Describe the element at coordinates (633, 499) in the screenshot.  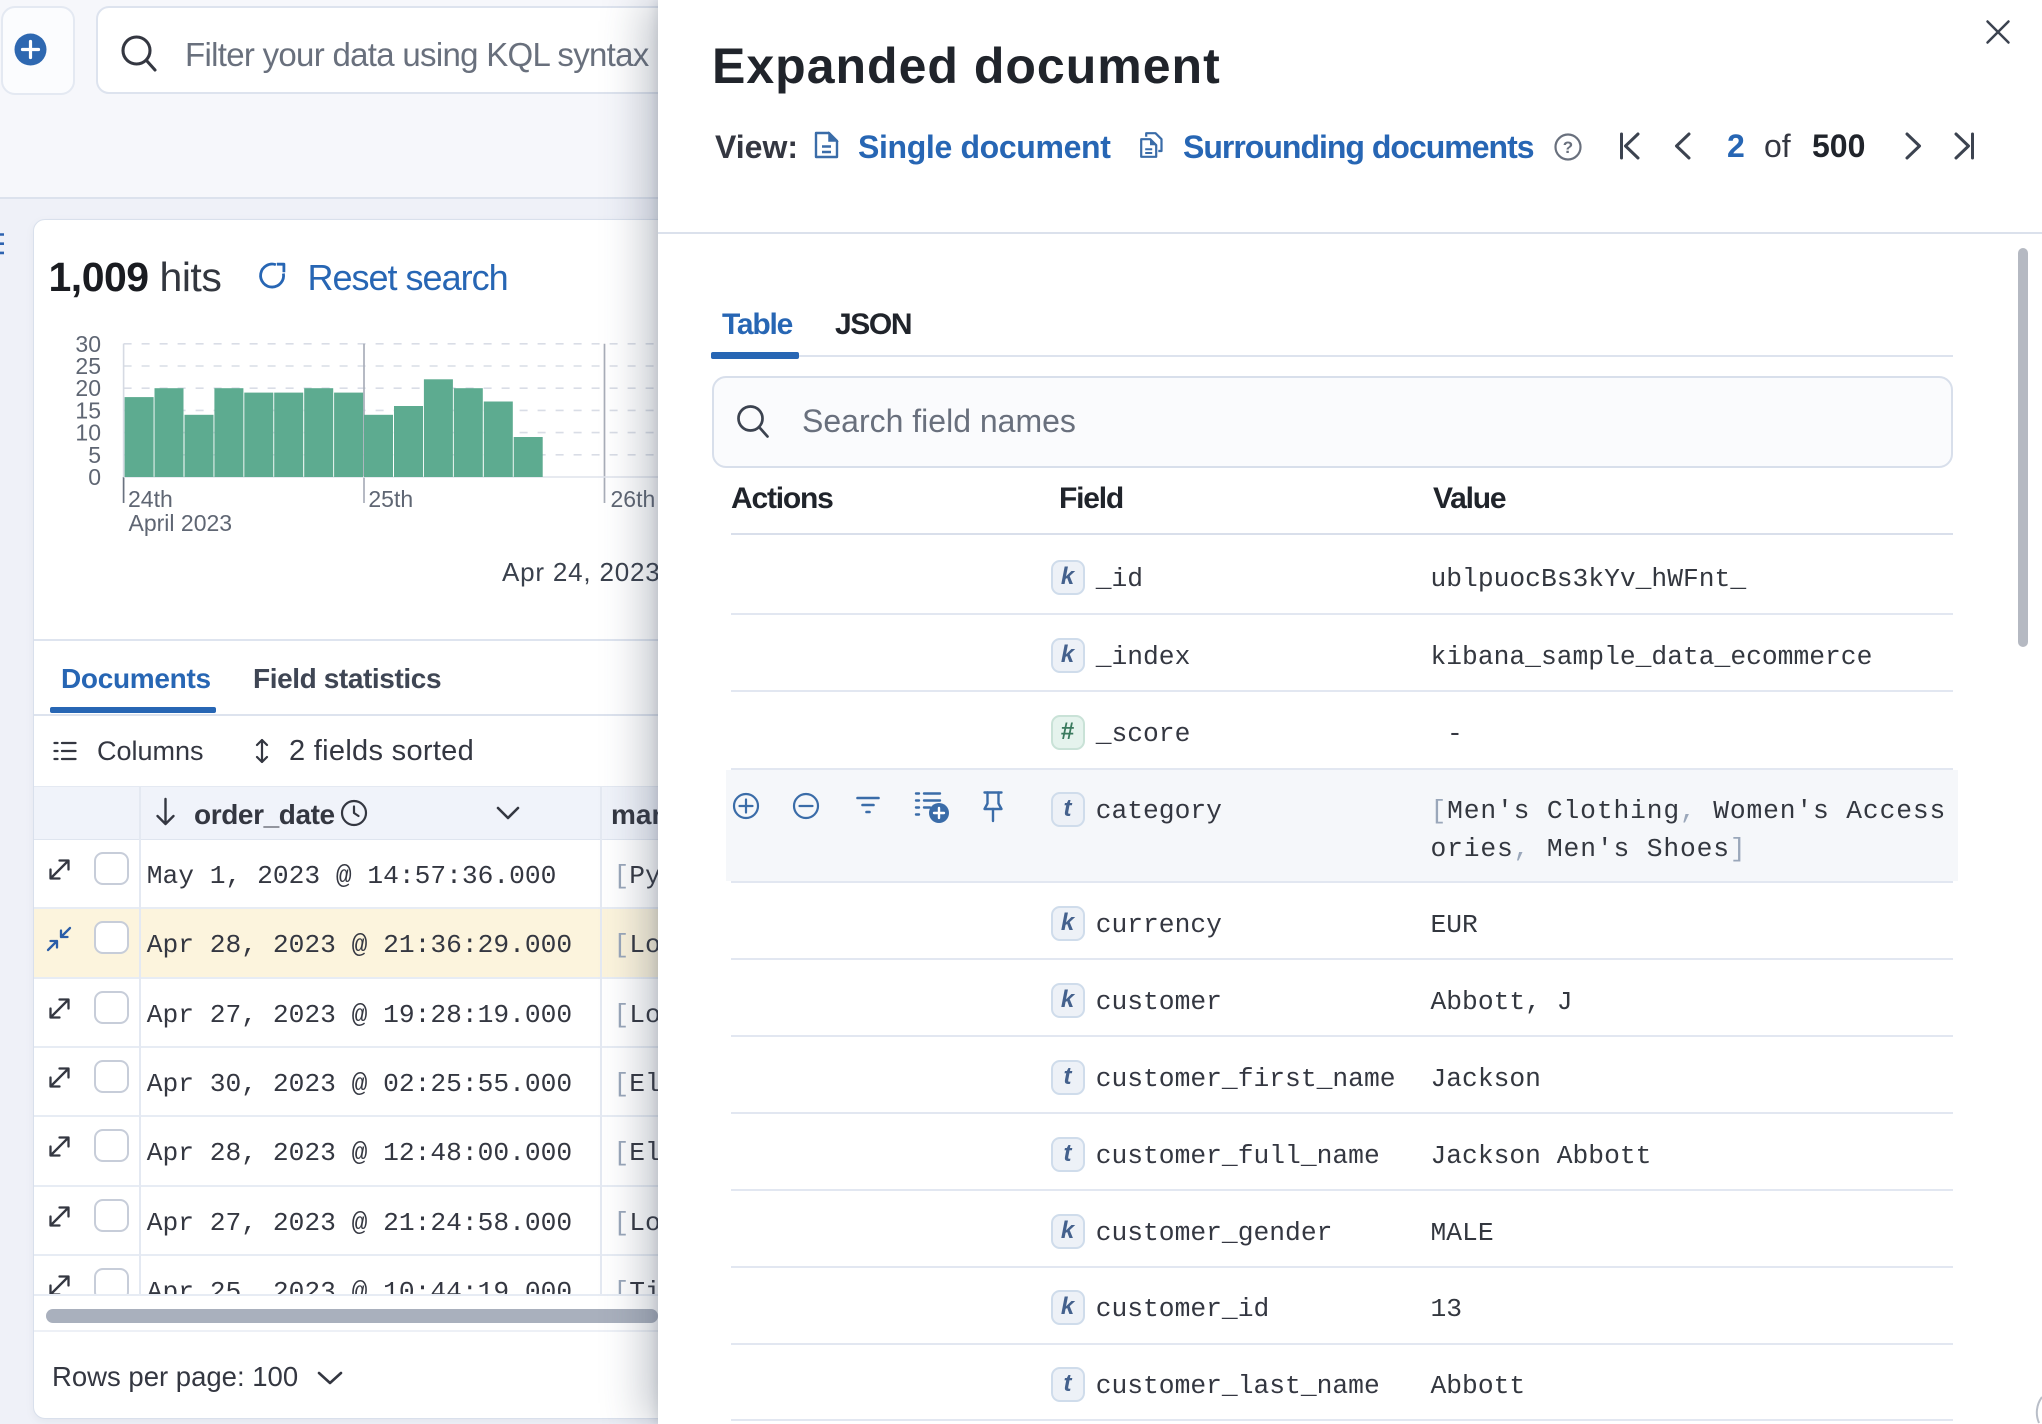
I see `svg-text: 26th` at that location.